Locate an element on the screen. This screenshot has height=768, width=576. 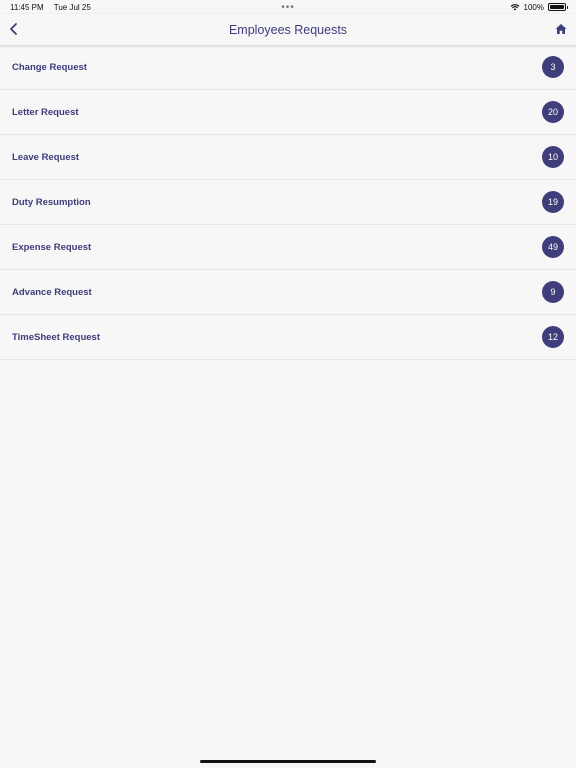
count-badge: 3 is located at coordinates (553, 67).